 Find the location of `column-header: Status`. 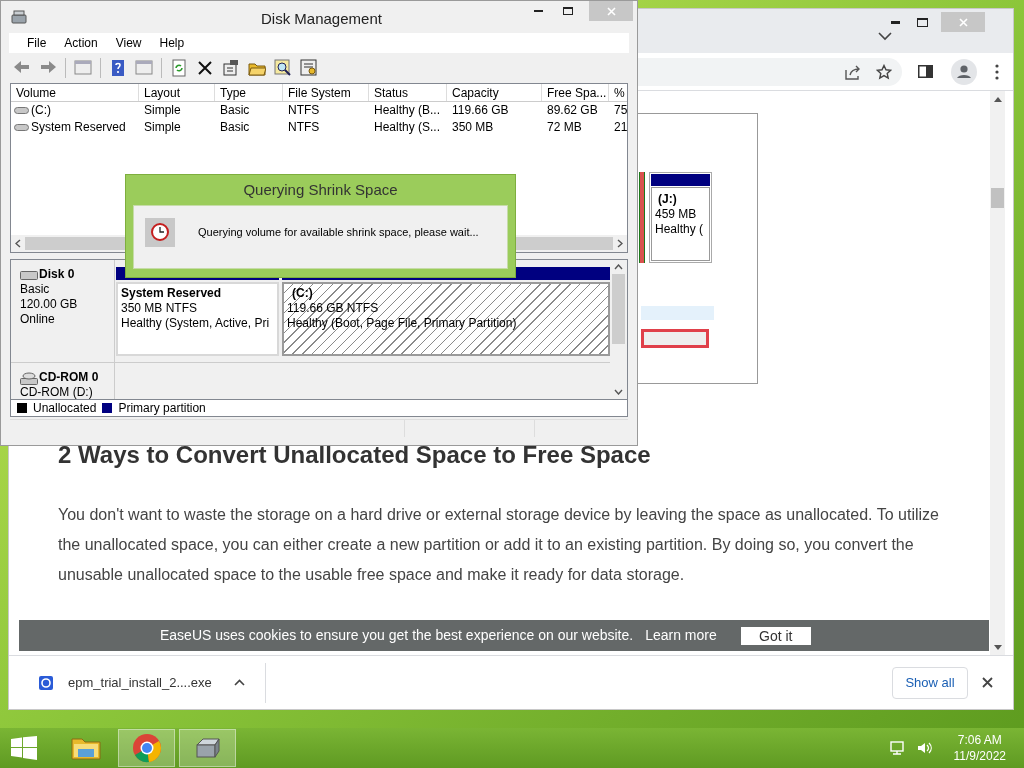

column-header: Status is located at coordinates (408, 92).